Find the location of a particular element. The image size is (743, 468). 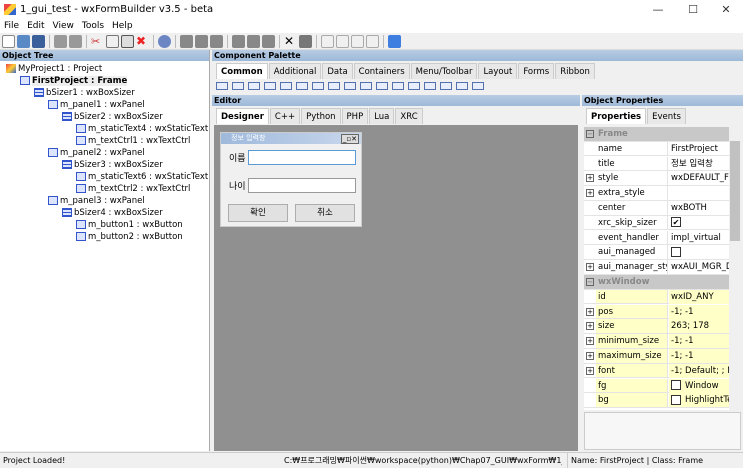

property-row: xrc_skip_sizer ✔ is located at coordinates (656, 223).